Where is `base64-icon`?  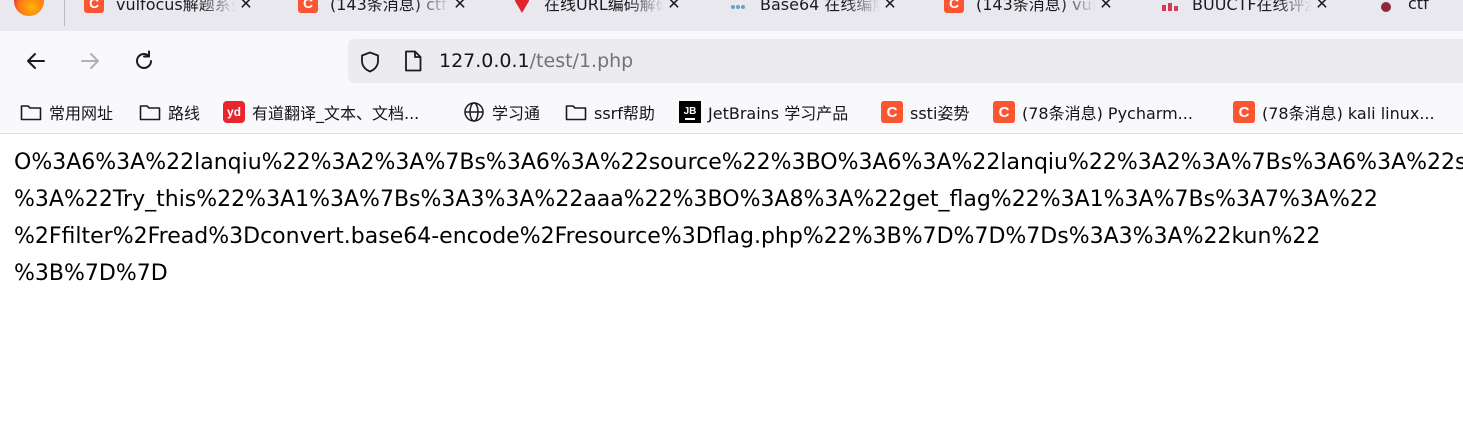
base64-icon is located at coordinates (738, 6).